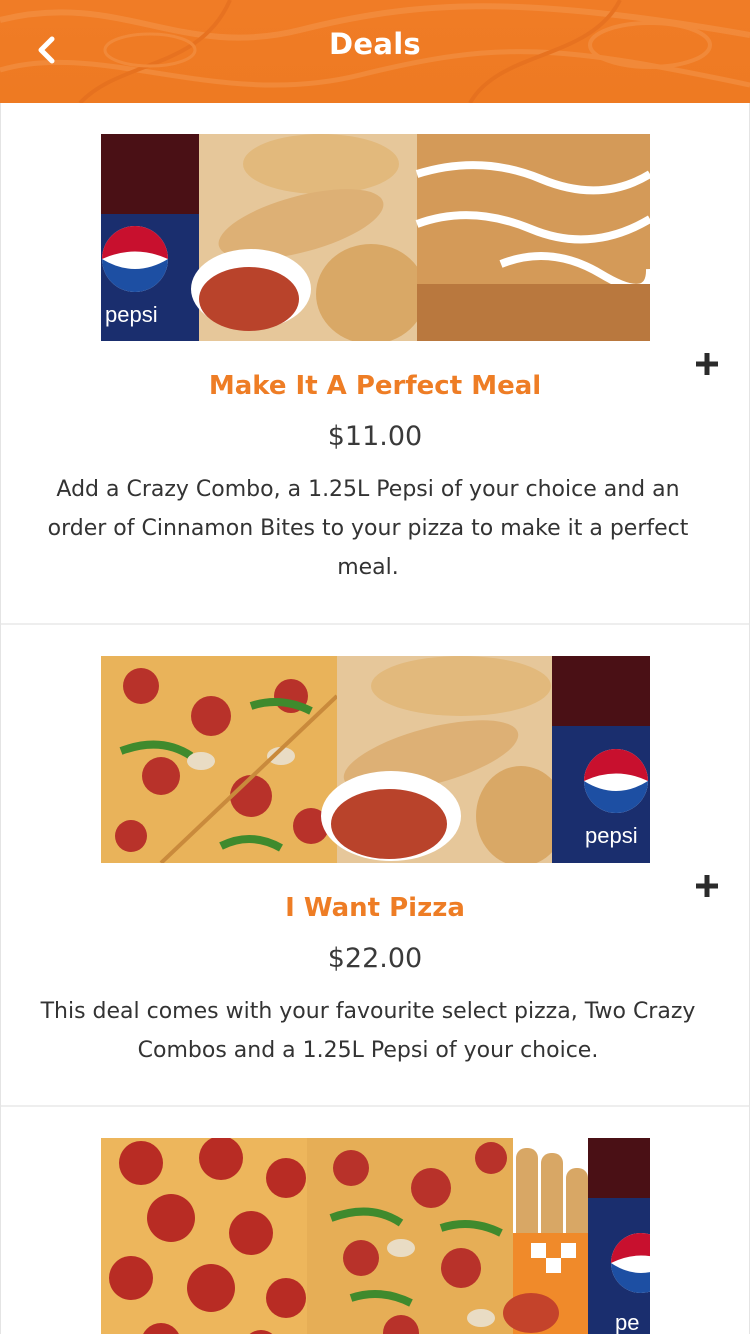  I want to click on deal-image: pe, so click(375, 1236).